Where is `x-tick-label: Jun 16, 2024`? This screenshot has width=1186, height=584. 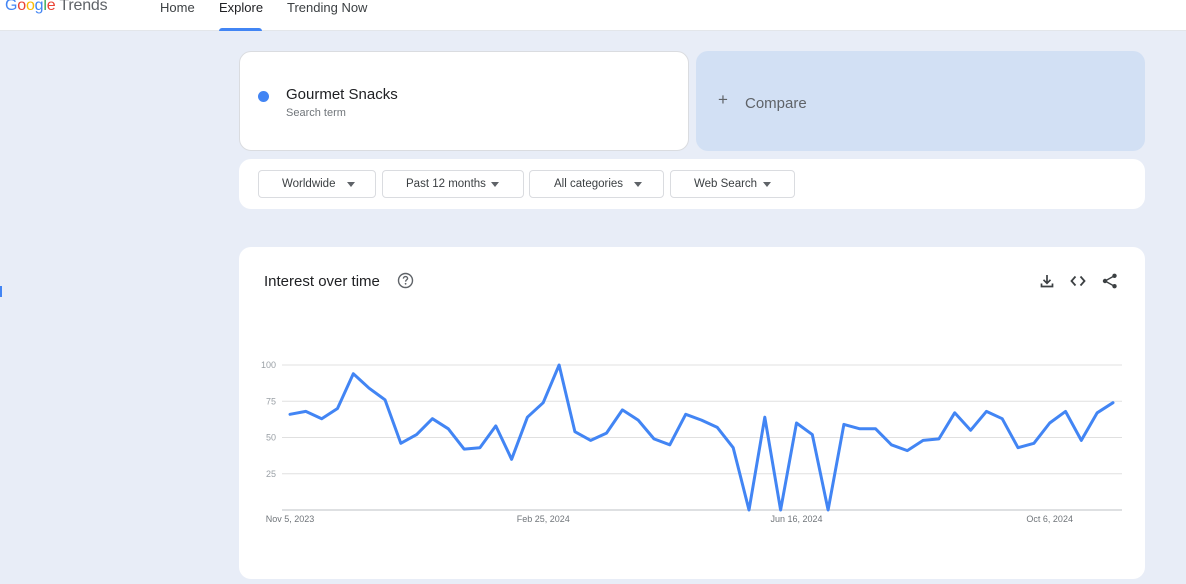
x-tick-label: Jun 16, 2024 is located at coordinates (796, 519).